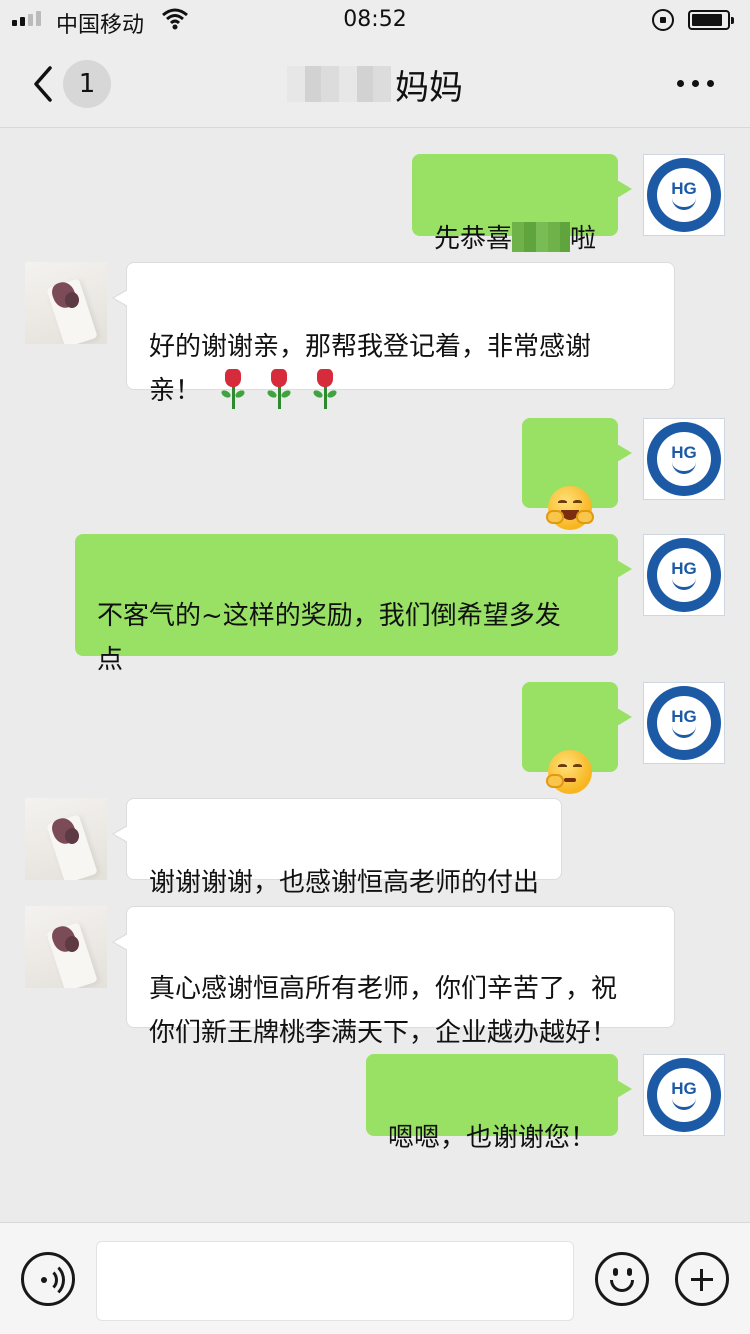 This screenshot has width=750, height=1334. I want to click on status-time: 08:52, so click(375, 19).